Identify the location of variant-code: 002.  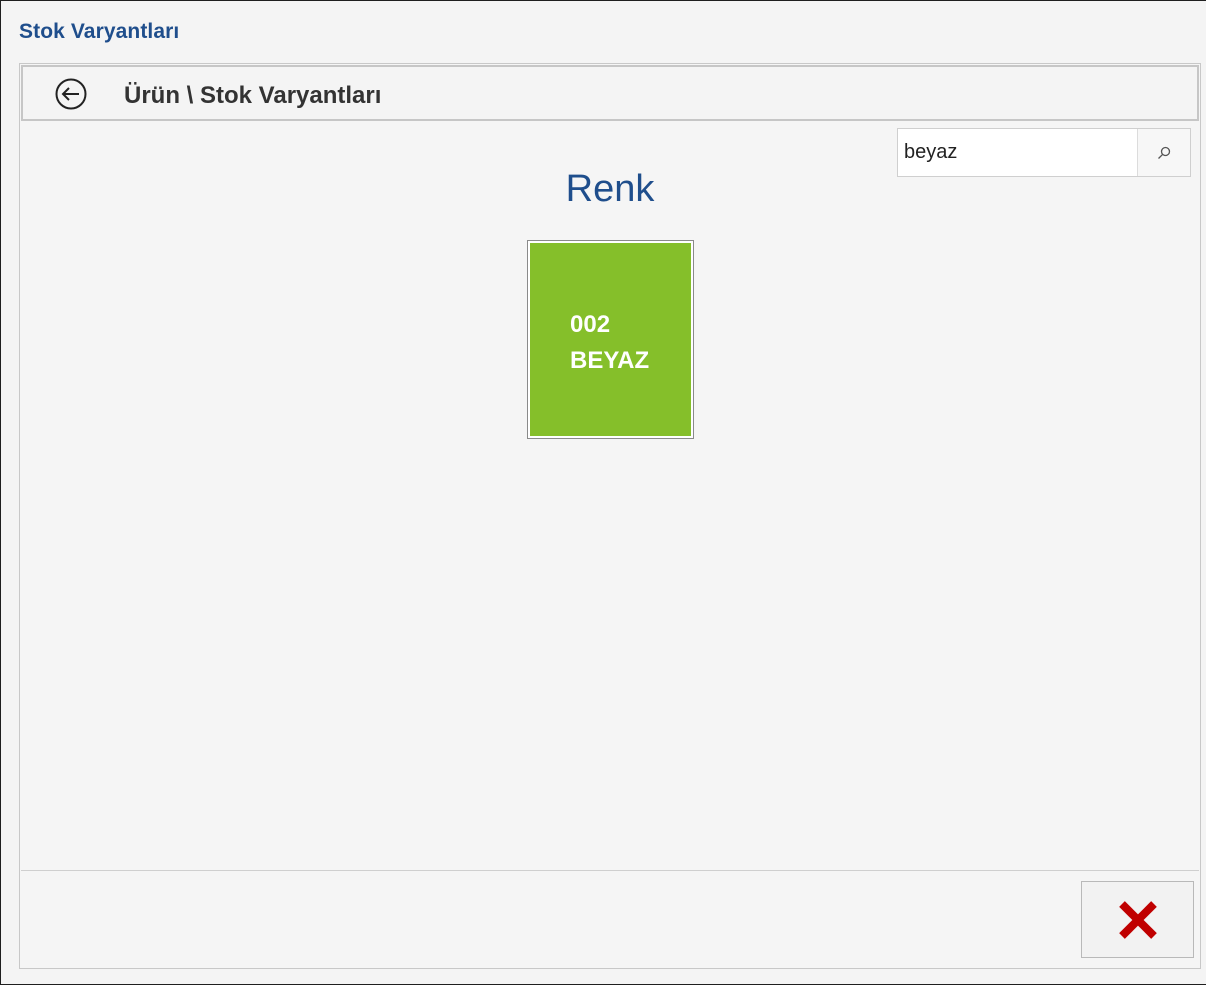
(590, 324).